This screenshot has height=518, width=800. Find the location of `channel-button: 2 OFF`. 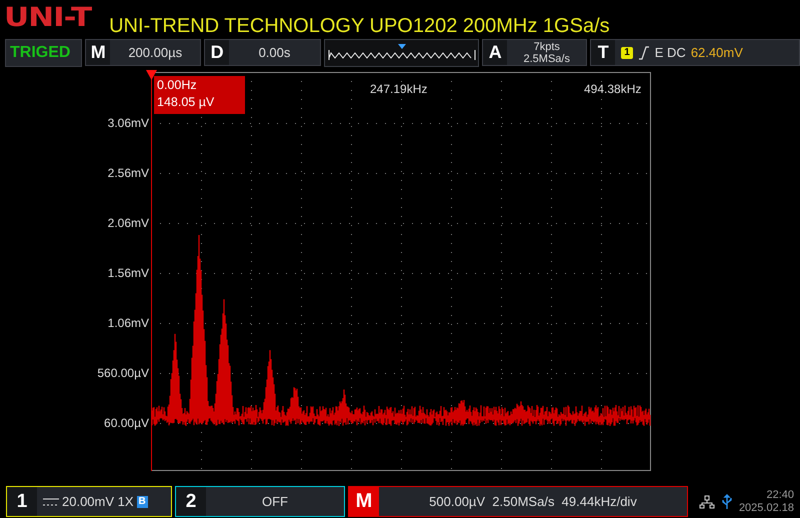

channel-button: 2 OFF is located at coordinates (260, 501).